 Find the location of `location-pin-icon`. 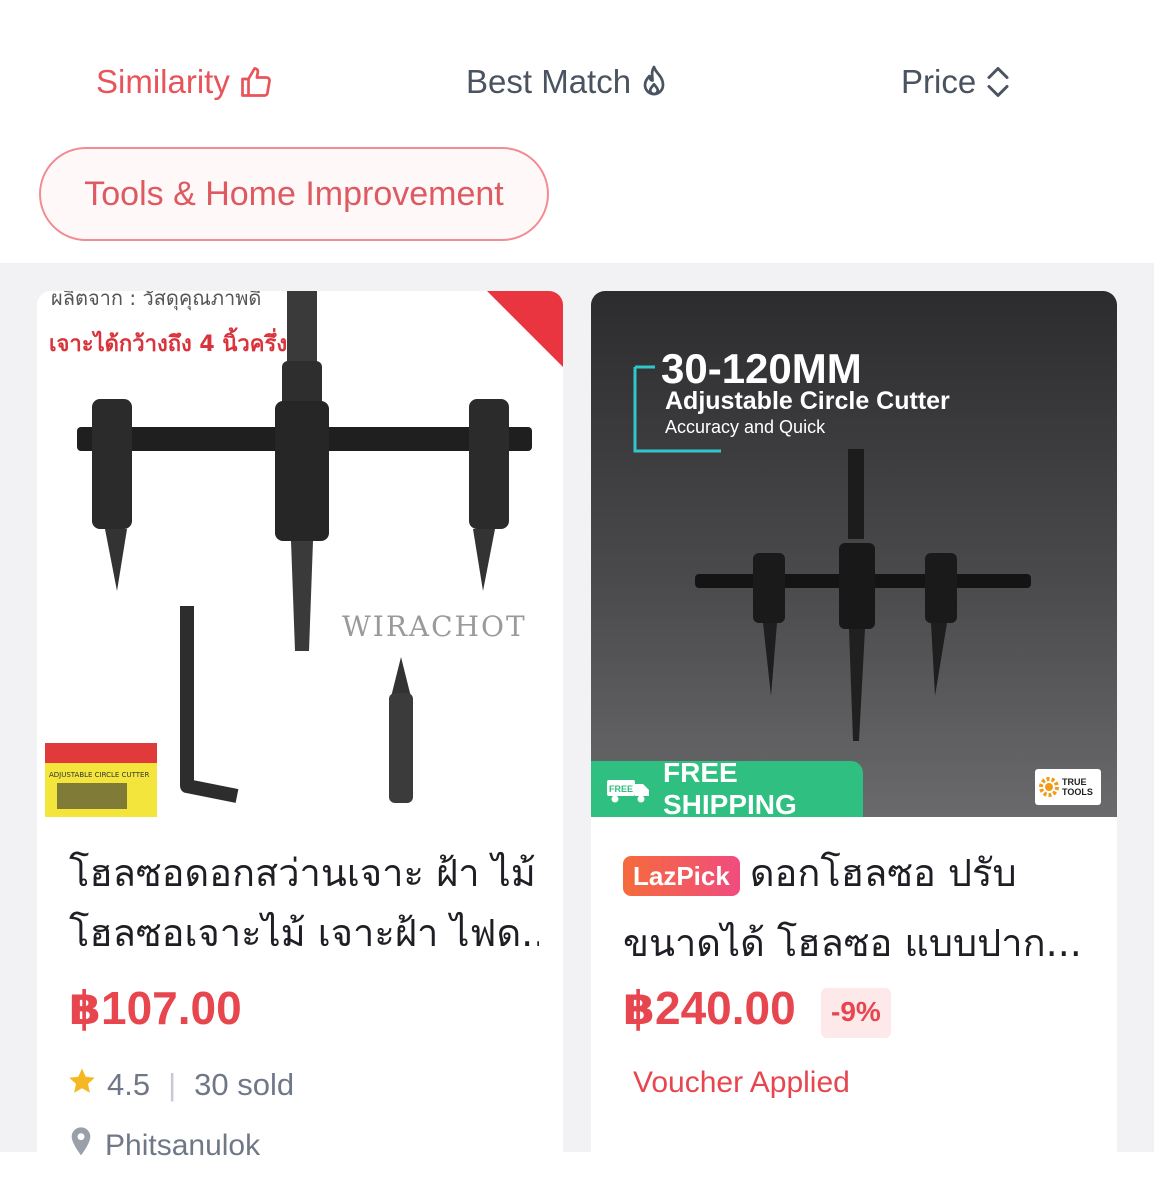

location-pin-icon is located at coordinates (81, 1146).